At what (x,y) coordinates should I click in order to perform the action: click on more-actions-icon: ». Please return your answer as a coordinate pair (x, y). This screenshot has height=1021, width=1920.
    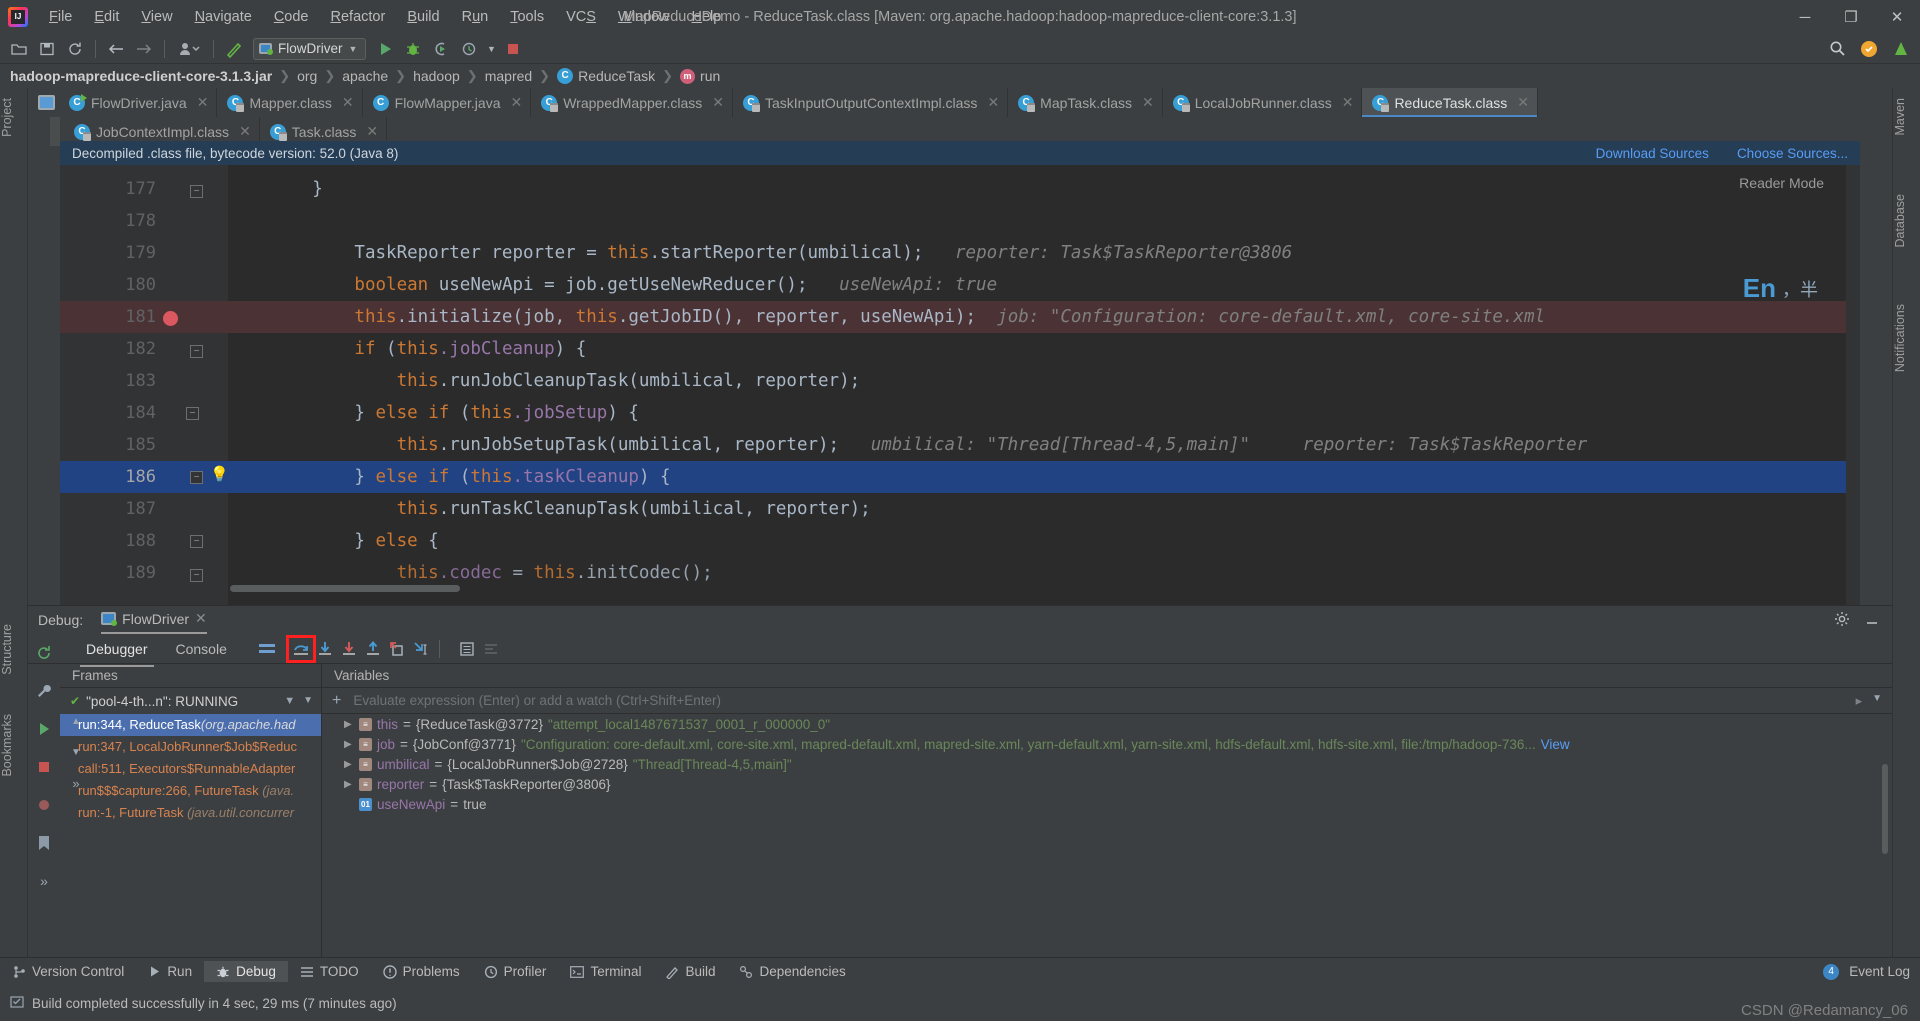
    Looking at the image, I should click on (44, 881).